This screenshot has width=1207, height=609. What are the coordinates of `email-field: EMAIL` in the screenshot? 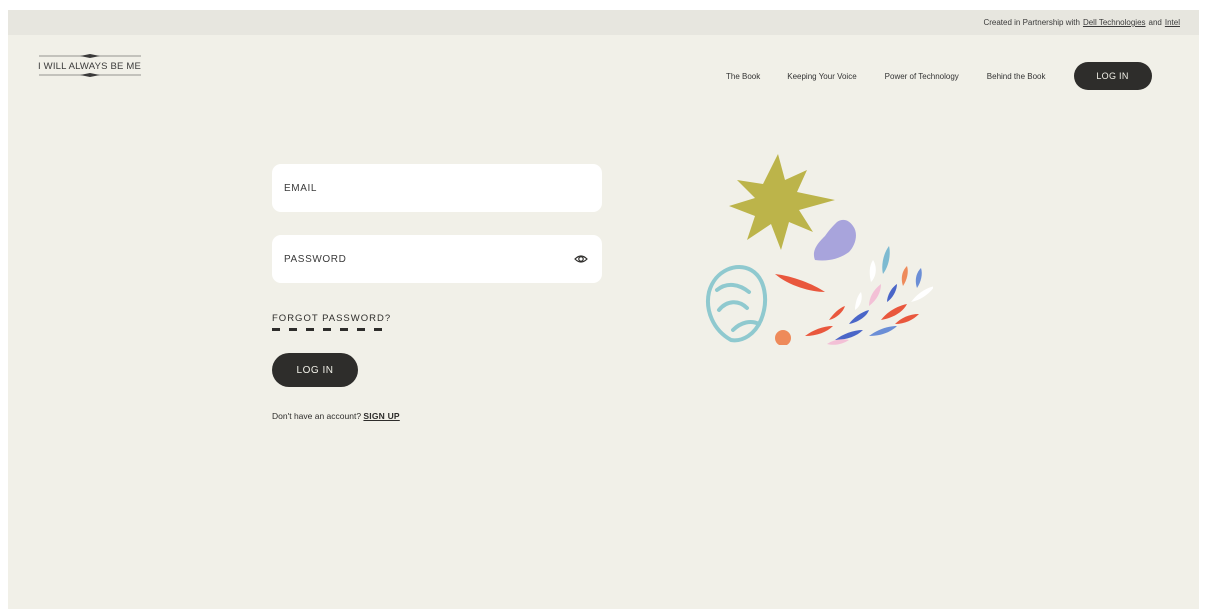 It's located at (437, 188).